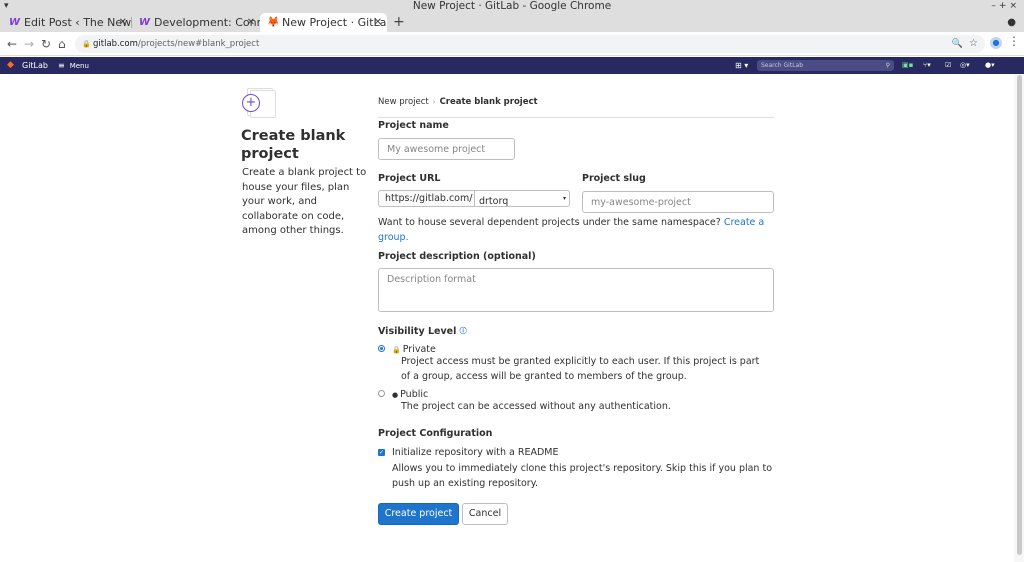  I want to click on new-tab-button: +, so click(399, 22).